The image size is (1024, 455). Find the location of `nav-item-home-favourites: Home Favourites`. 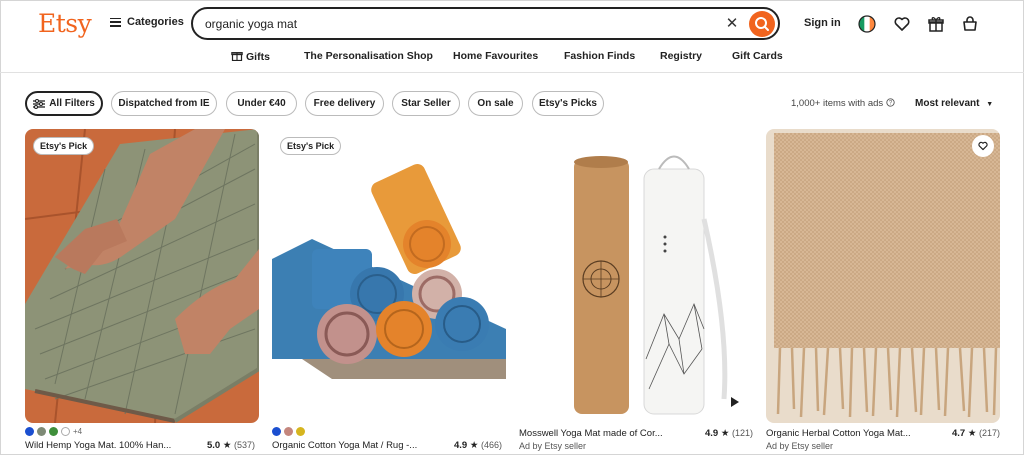

nav-item-home-favourites: Home Favourites is located at coordinates (495, 56).